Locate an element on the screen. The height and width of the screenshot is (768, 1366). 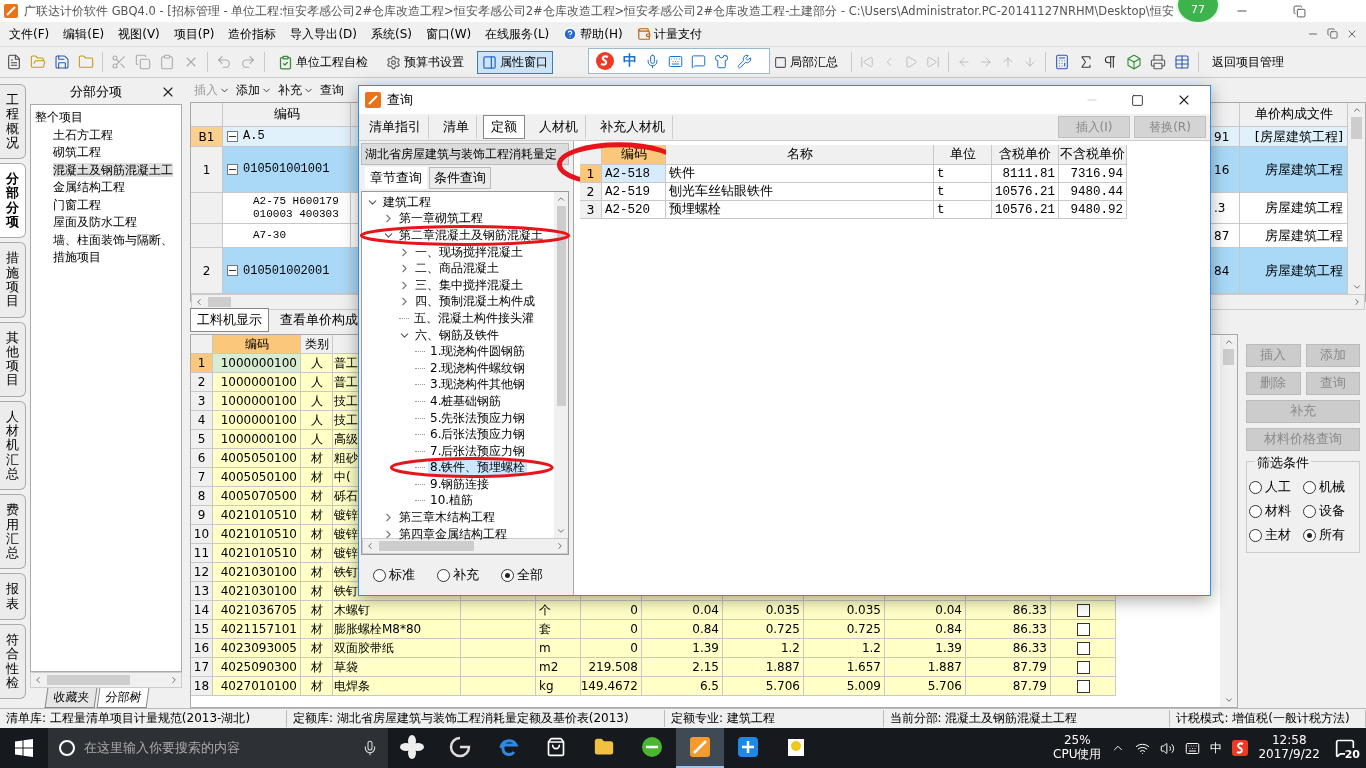
menu-item: 编辑(E) is located at coordinates (84, 34).